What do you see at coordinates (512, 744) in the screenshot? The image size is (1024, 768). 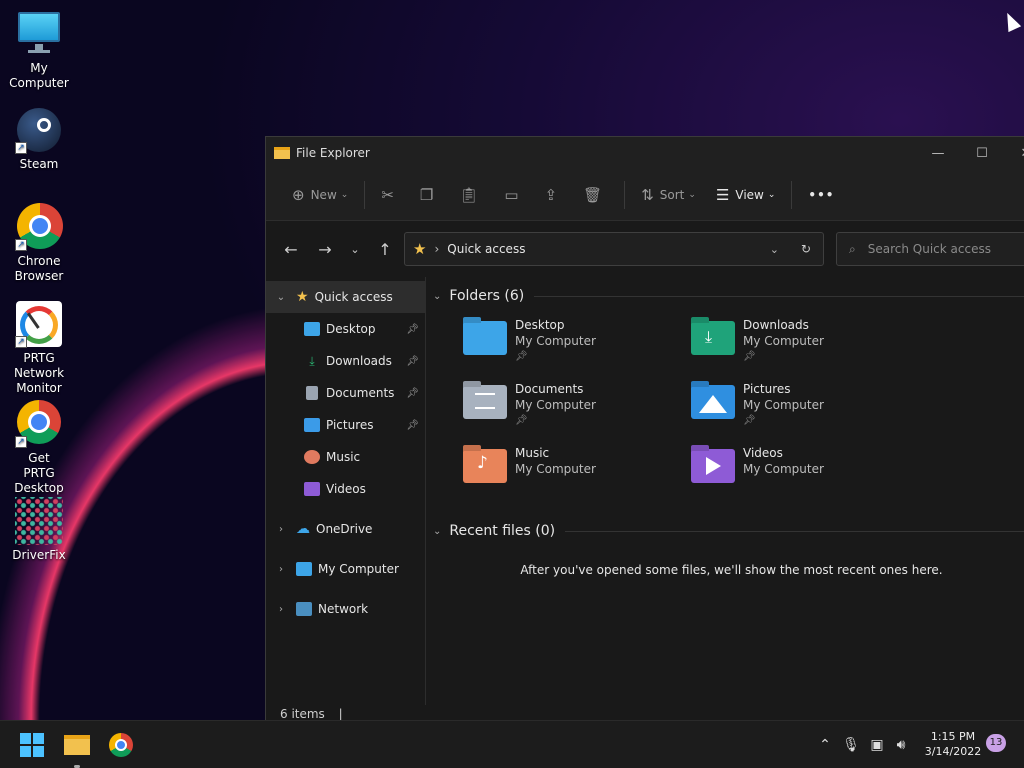 I see `taskbar: ⌃ 🎙︎ ▣ 🔊︎ 1:15 PM 3/14/2022` at bounding box center [512, 744].